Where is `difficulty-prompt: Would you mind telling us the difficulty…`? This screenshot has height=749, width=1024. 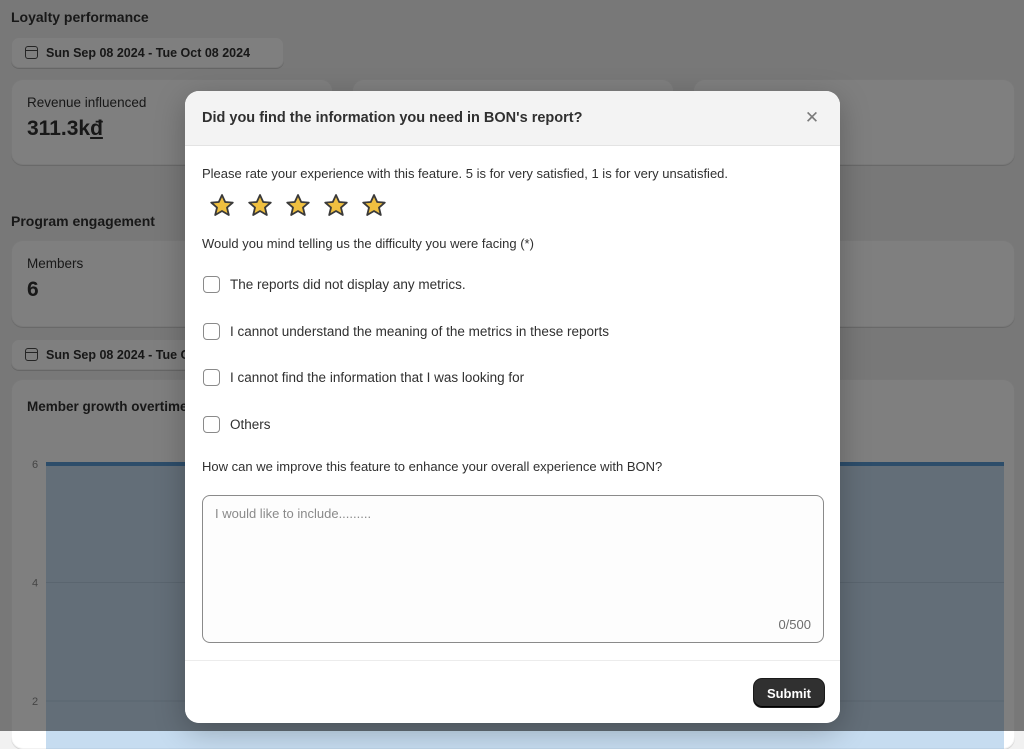 difficulty-prompt: Would you mind telling us the difficulty… is located at coordinates (368, 243).